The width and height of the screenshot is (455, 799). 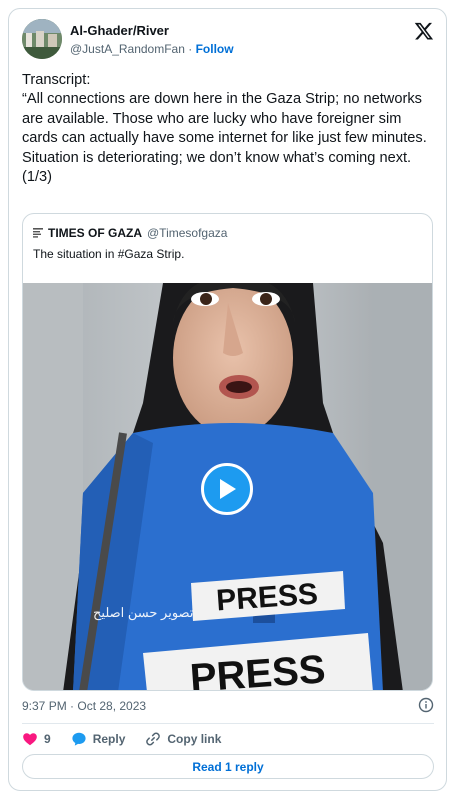 What do you see at coordinates (424, 31) in the screenshot?
I see `x-logo-icon` at bounding box center [424, 31].